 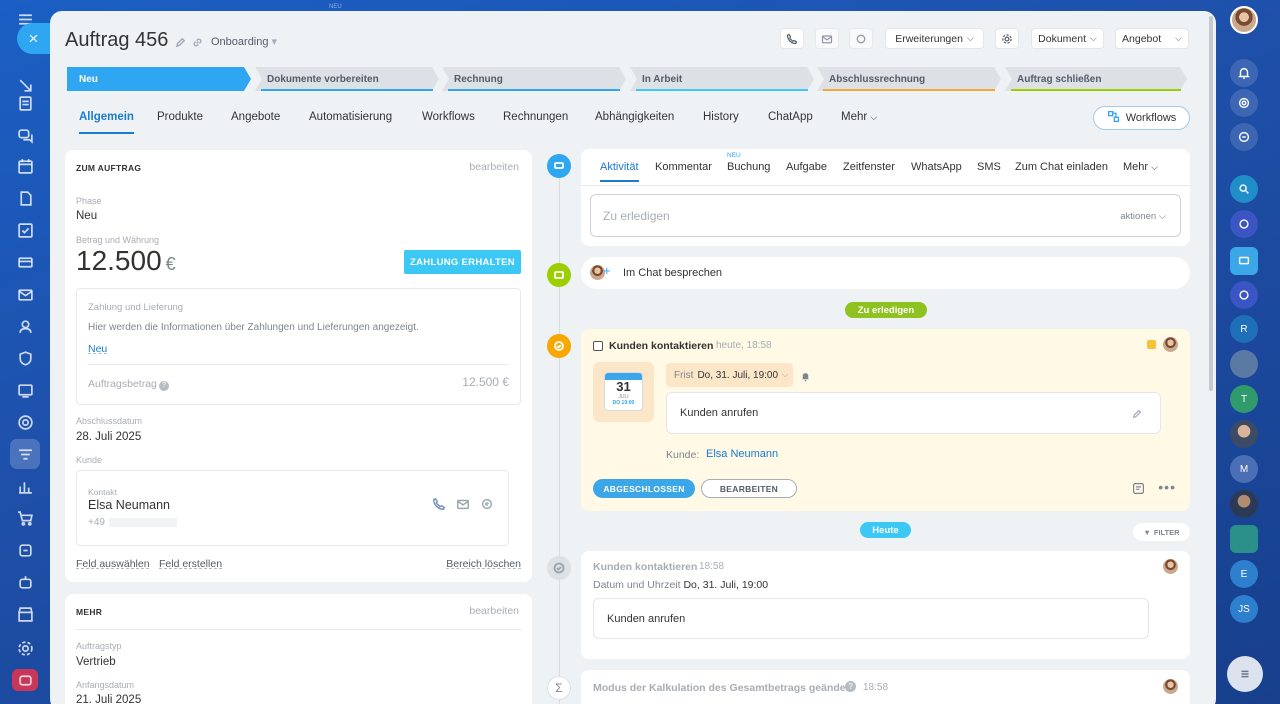 I want to click on task-checkbox, so click(x=598, y=346).